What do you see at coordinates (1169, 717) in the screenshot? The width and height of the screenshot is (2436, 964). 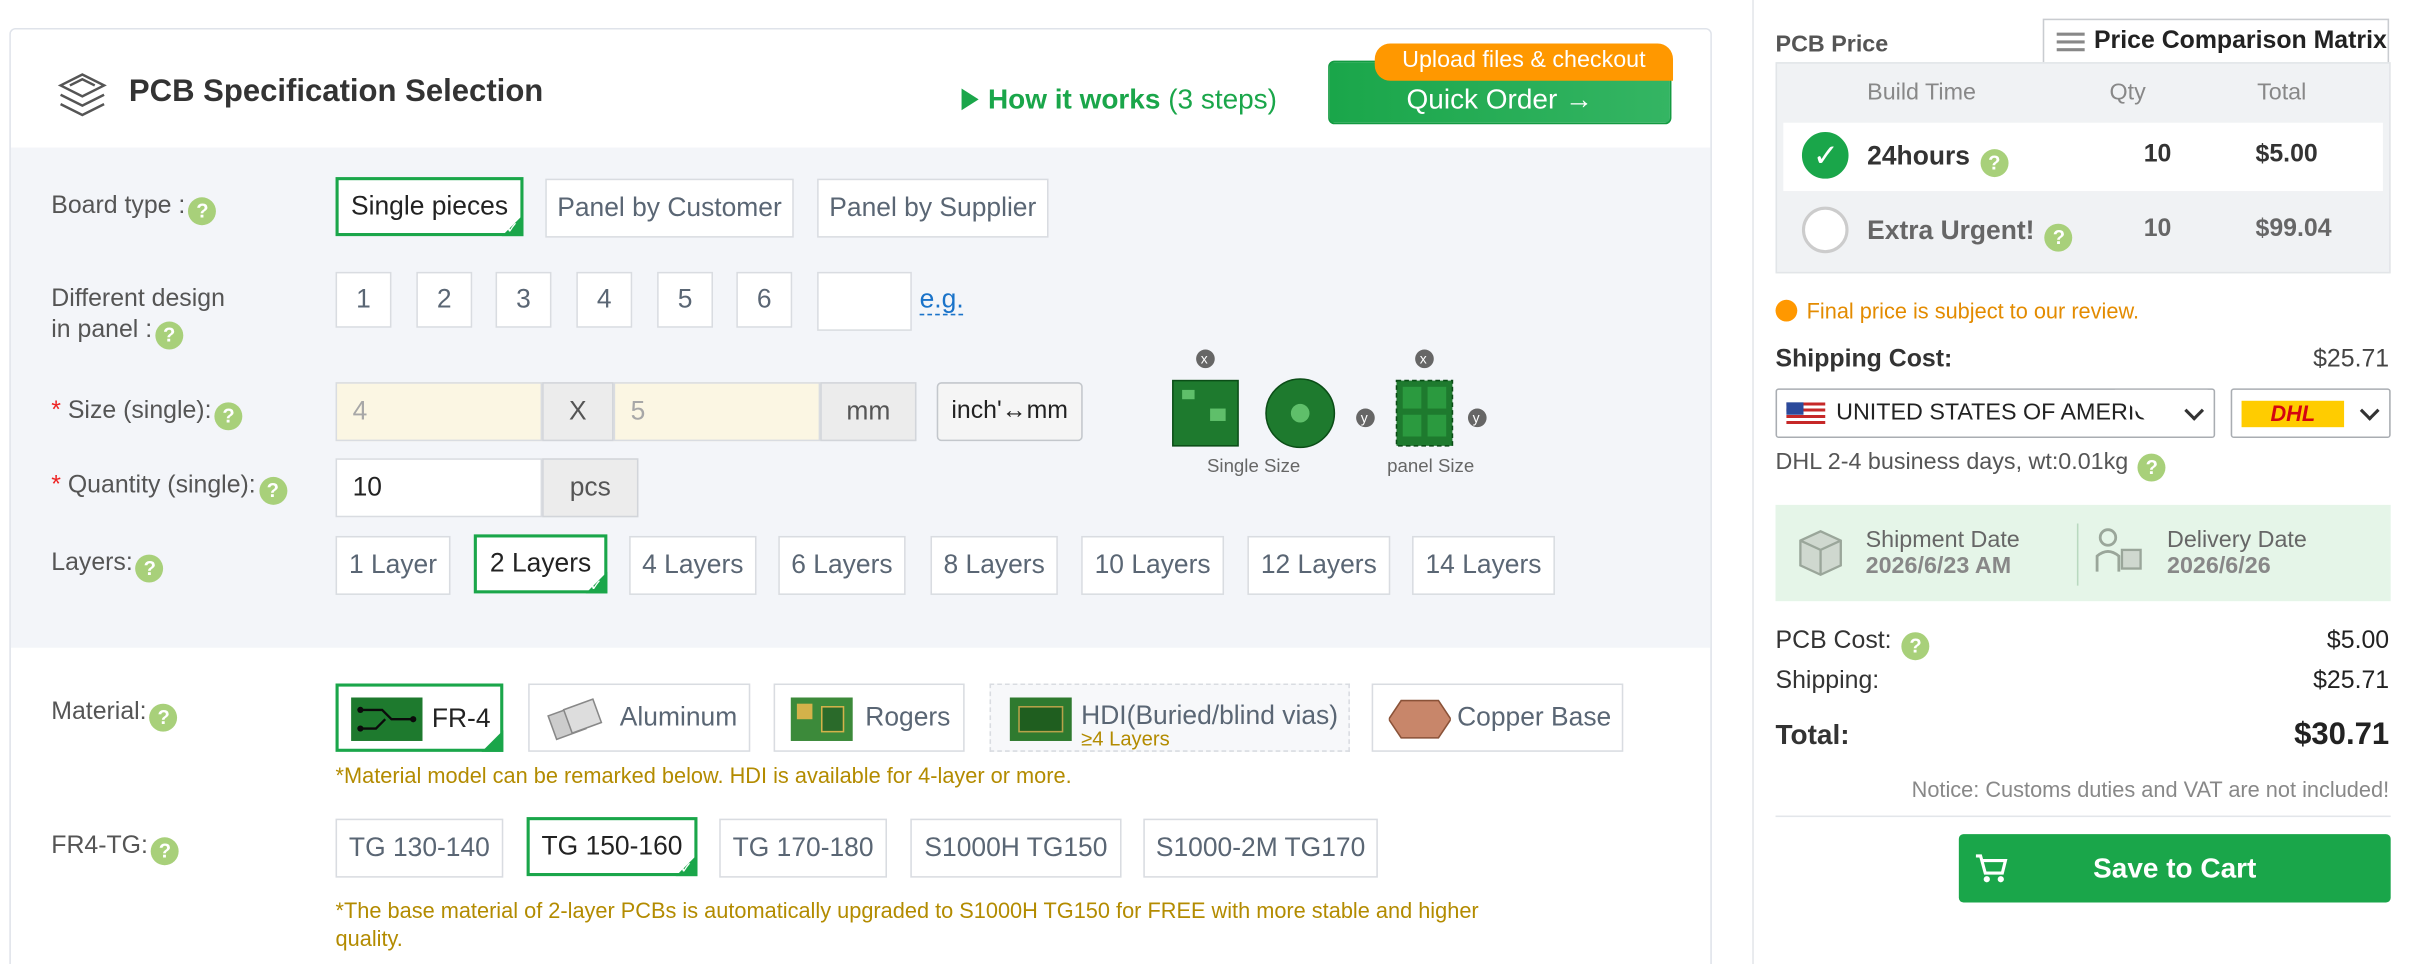 I see `material-hdi: HDI(Buried/blind vias) ≥4 Layers` at bounding box center [1169, 717].